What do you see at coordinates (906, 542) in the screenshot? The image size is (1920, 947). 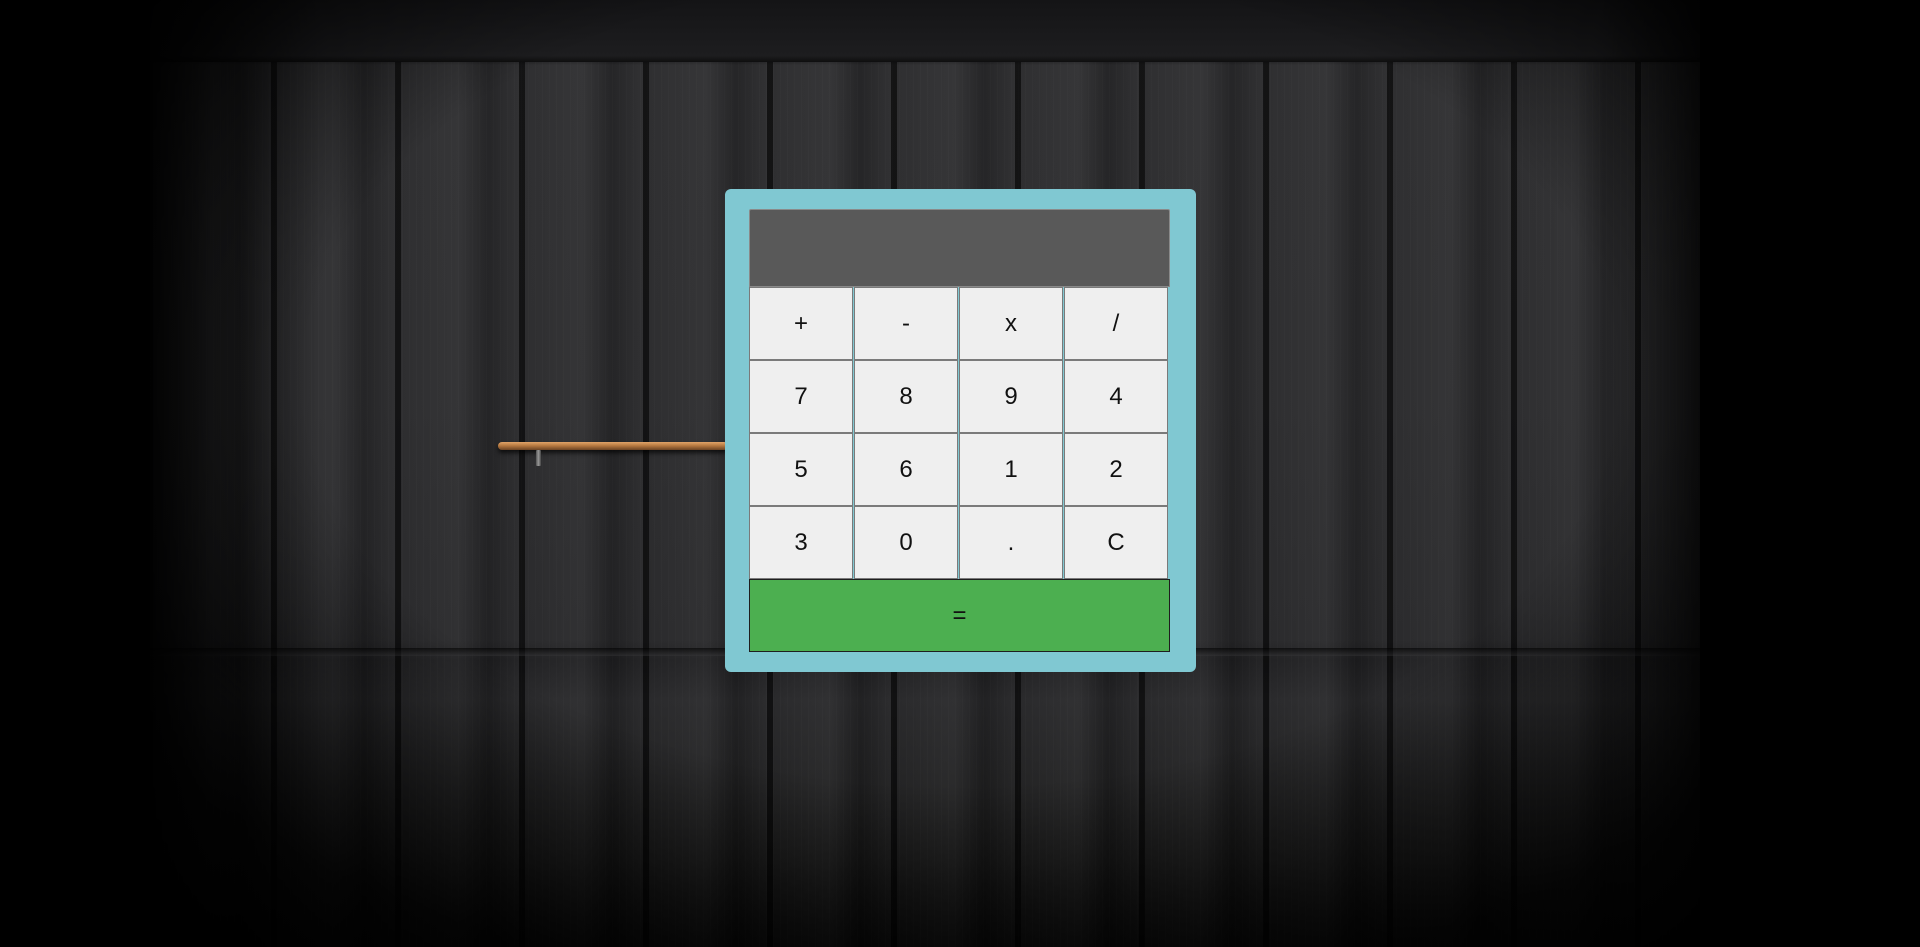 I see `digit-0-button: 0` at bounding box center [906, 542].